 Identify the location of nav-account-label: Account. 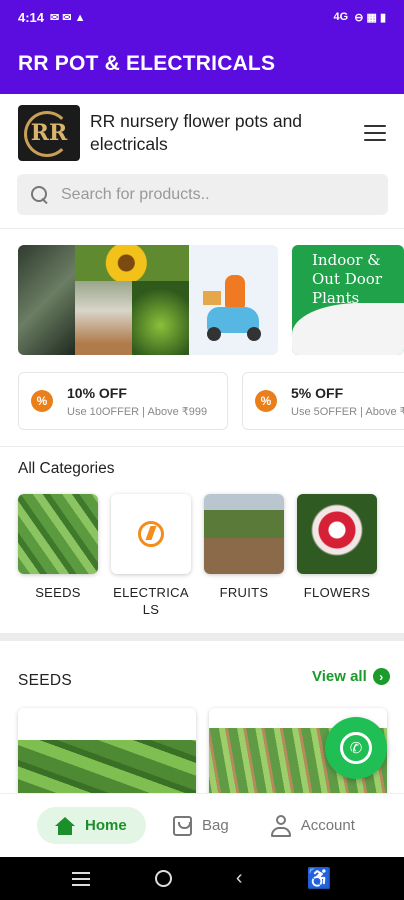
(327, 825).